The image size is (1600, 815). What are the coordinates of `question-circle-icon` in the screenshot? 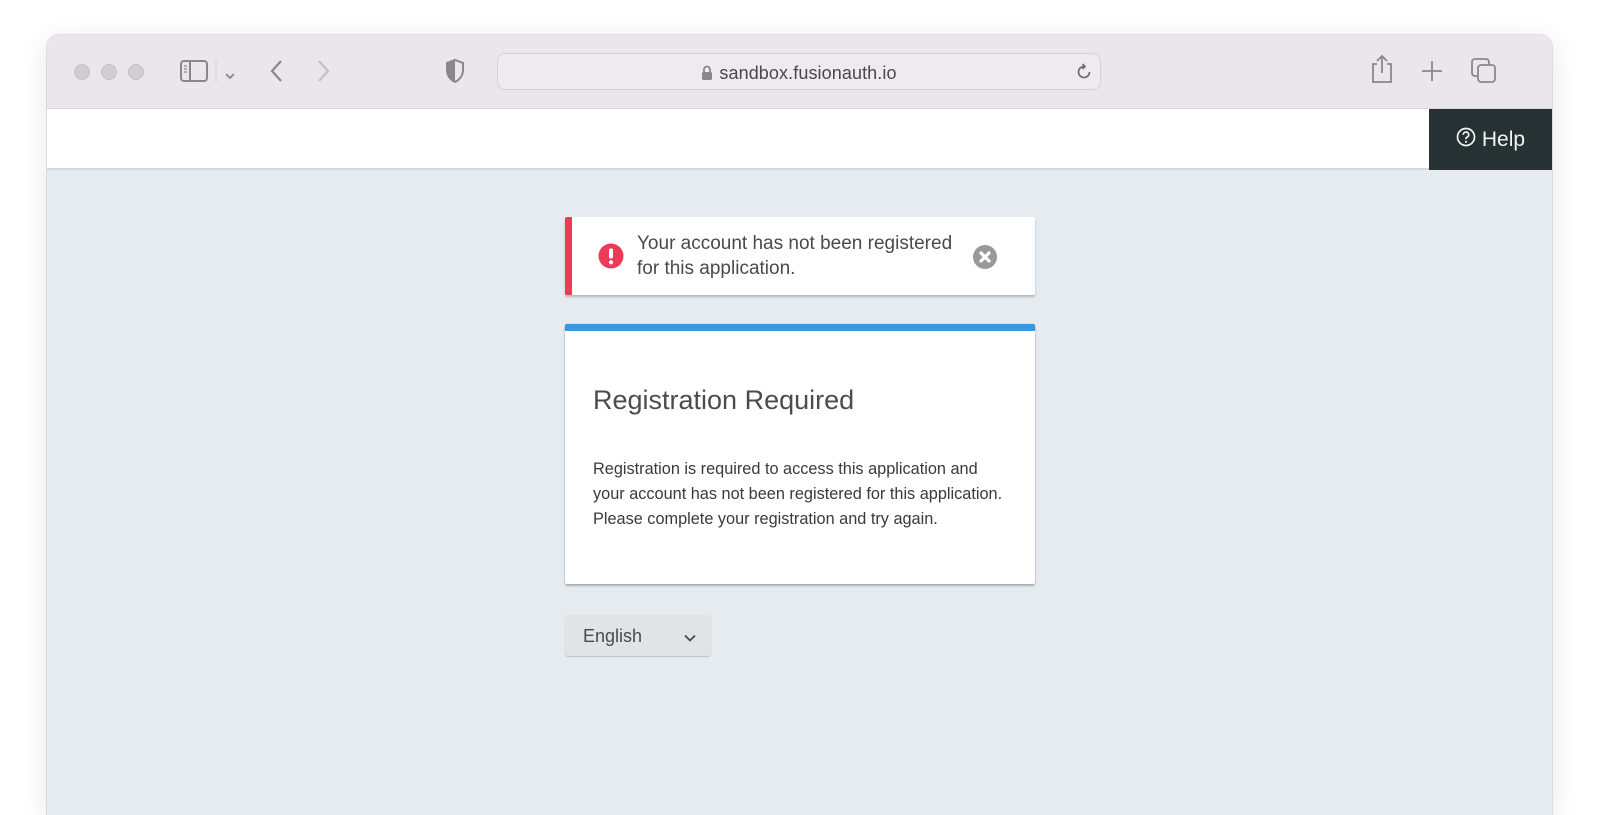 It's located at (1466, 140).